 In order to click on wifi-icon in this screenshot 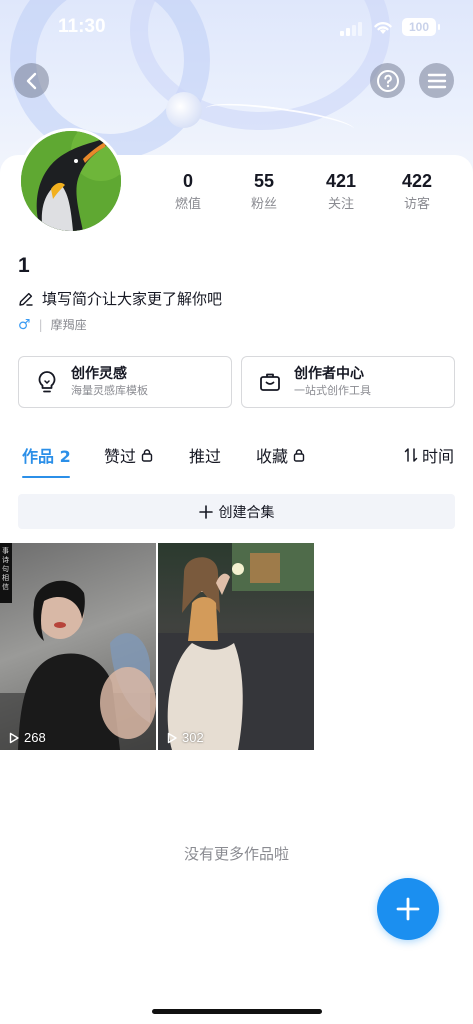, I will do `click(383, 28)`.